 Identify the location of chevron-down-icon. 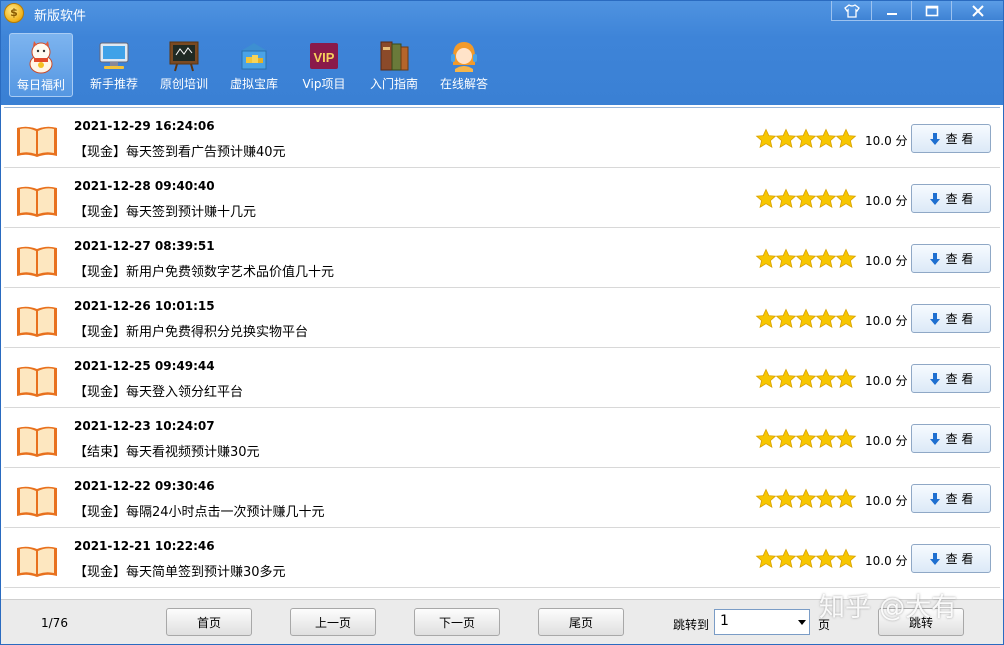
(802, 622).